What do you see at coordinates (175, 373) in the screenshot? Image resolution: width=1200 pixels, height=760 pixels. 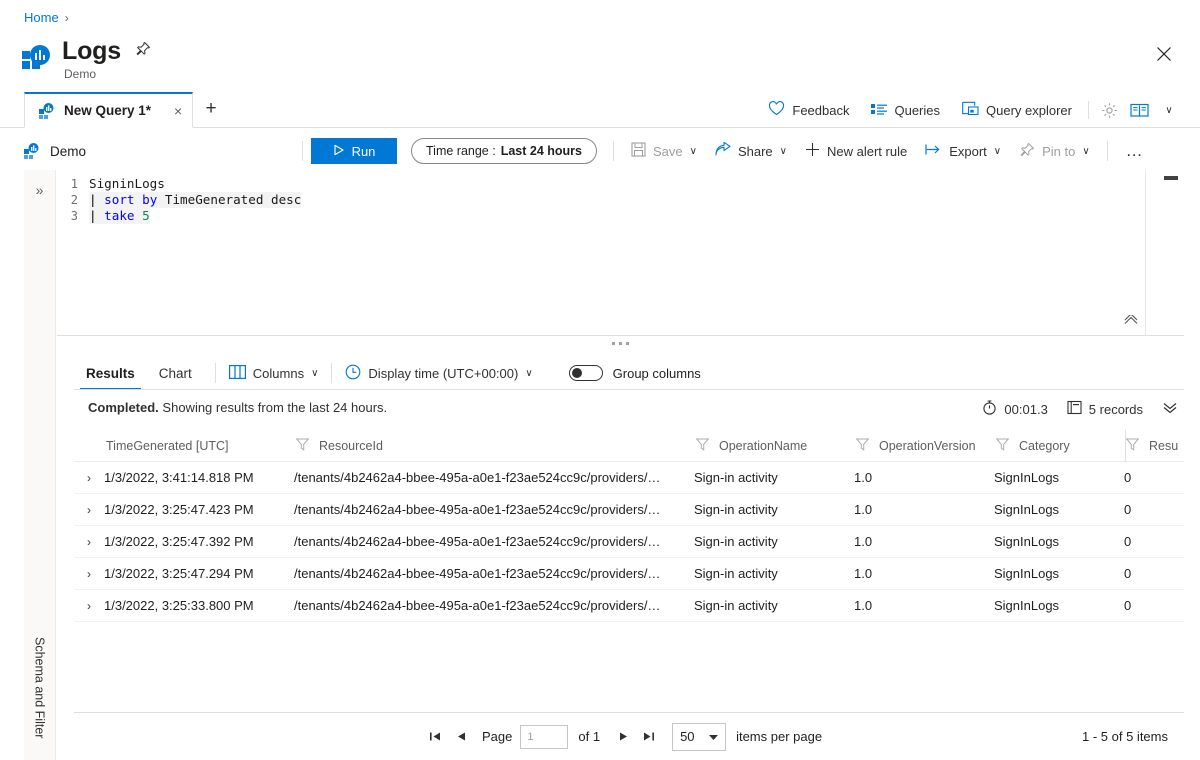 I see `tab-chart: Chart` at bounding box center [175, 373].